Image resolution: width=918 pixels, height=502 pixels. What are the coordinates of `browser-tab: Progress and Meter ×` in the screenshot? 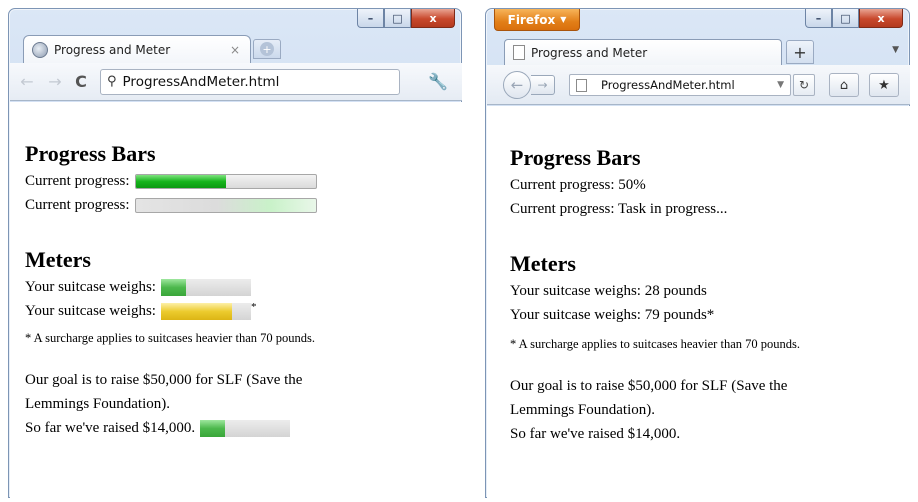 It's located at (137, 49).